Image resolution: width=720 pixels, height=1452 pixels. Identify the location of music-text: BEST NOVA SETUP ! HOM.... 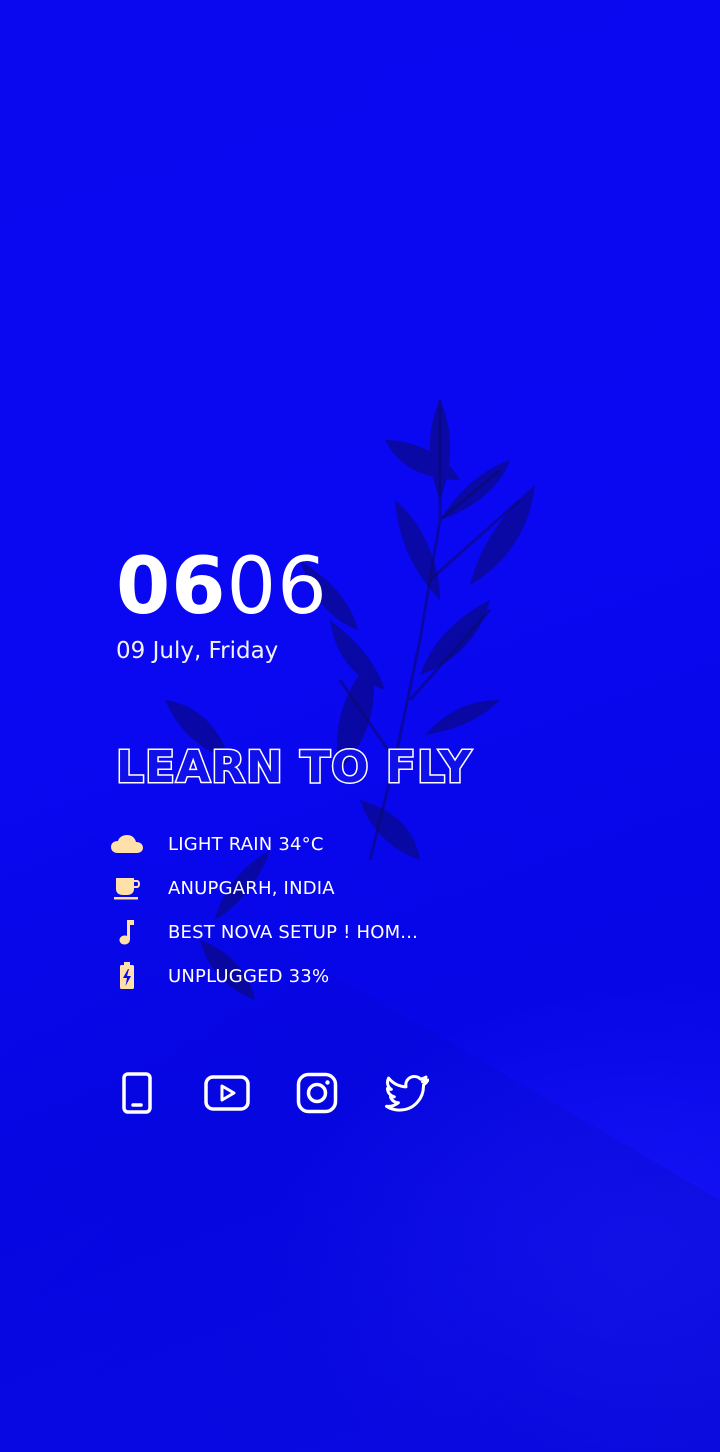
(293, 932).